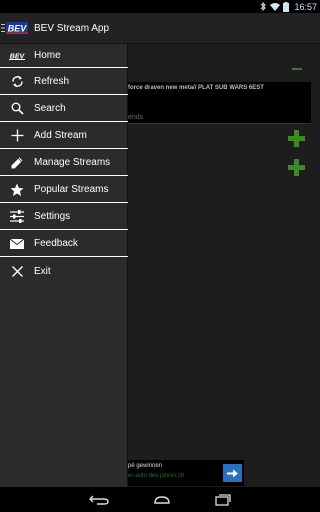 This screenshot has height=512, width=320. I want to click on system-nav-bar, so click(160, 499).